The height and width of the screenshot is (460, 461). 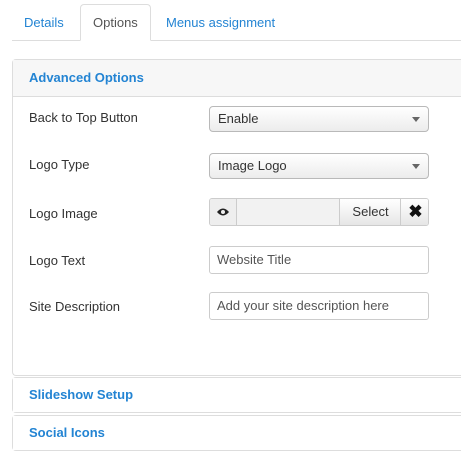 I want to click on logo-image-row: Logo Image Select ✖, so click(x=244, y=213).